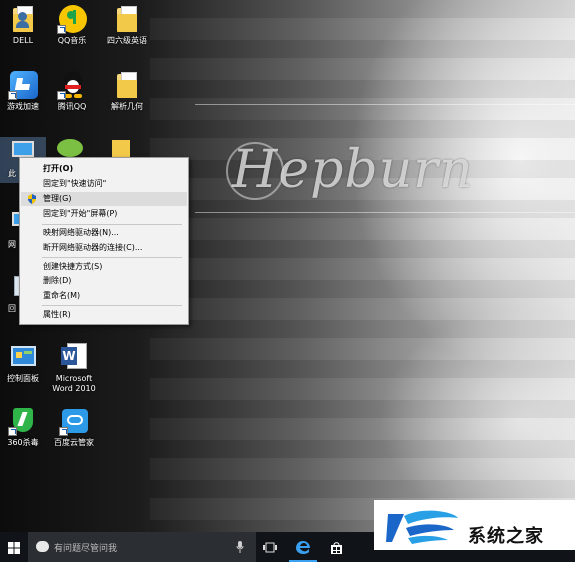  What do you see at coordinates (104, 267) in the screenshot?
I see `menu-item-create-shortcut: 创建快捷方式(S)` at bounding box center [104, 267].